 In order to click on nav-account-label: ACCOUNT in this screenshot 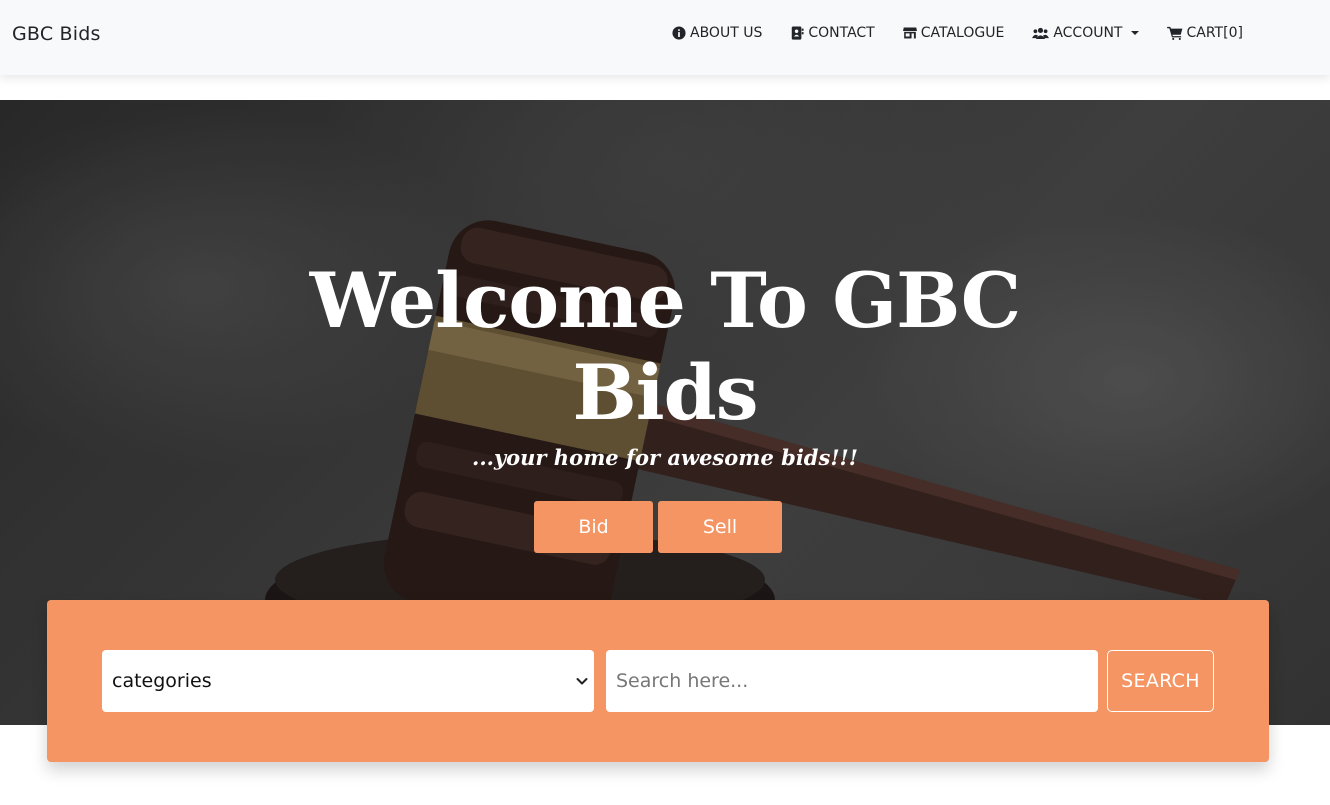, I will do `click(1088, 33)`.